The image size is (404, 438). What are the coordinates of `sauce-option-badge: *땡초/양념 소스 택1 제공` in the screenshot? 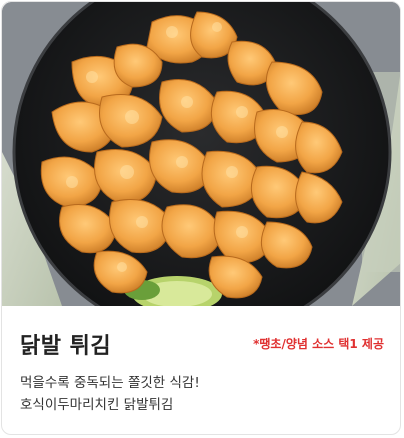 It's located at (318, 344).